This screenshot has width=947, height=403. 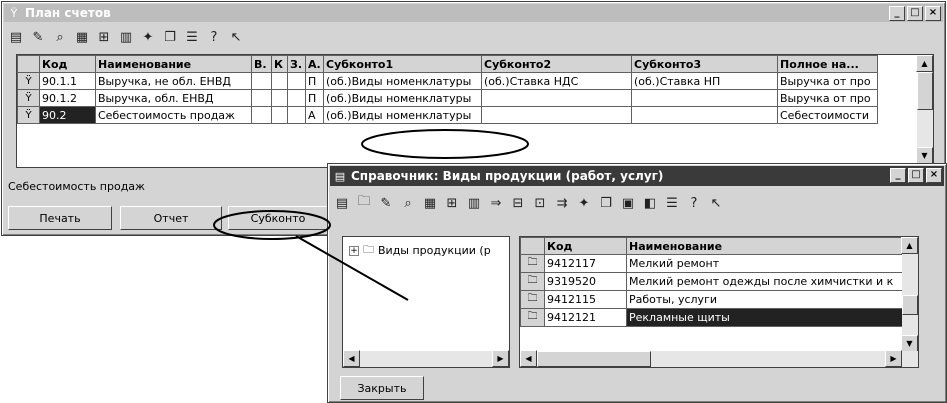 What do you see at coordinates (38, 37) in the screenshot?
I see `edit-icon: ✎` at bounding box center [38, 37].